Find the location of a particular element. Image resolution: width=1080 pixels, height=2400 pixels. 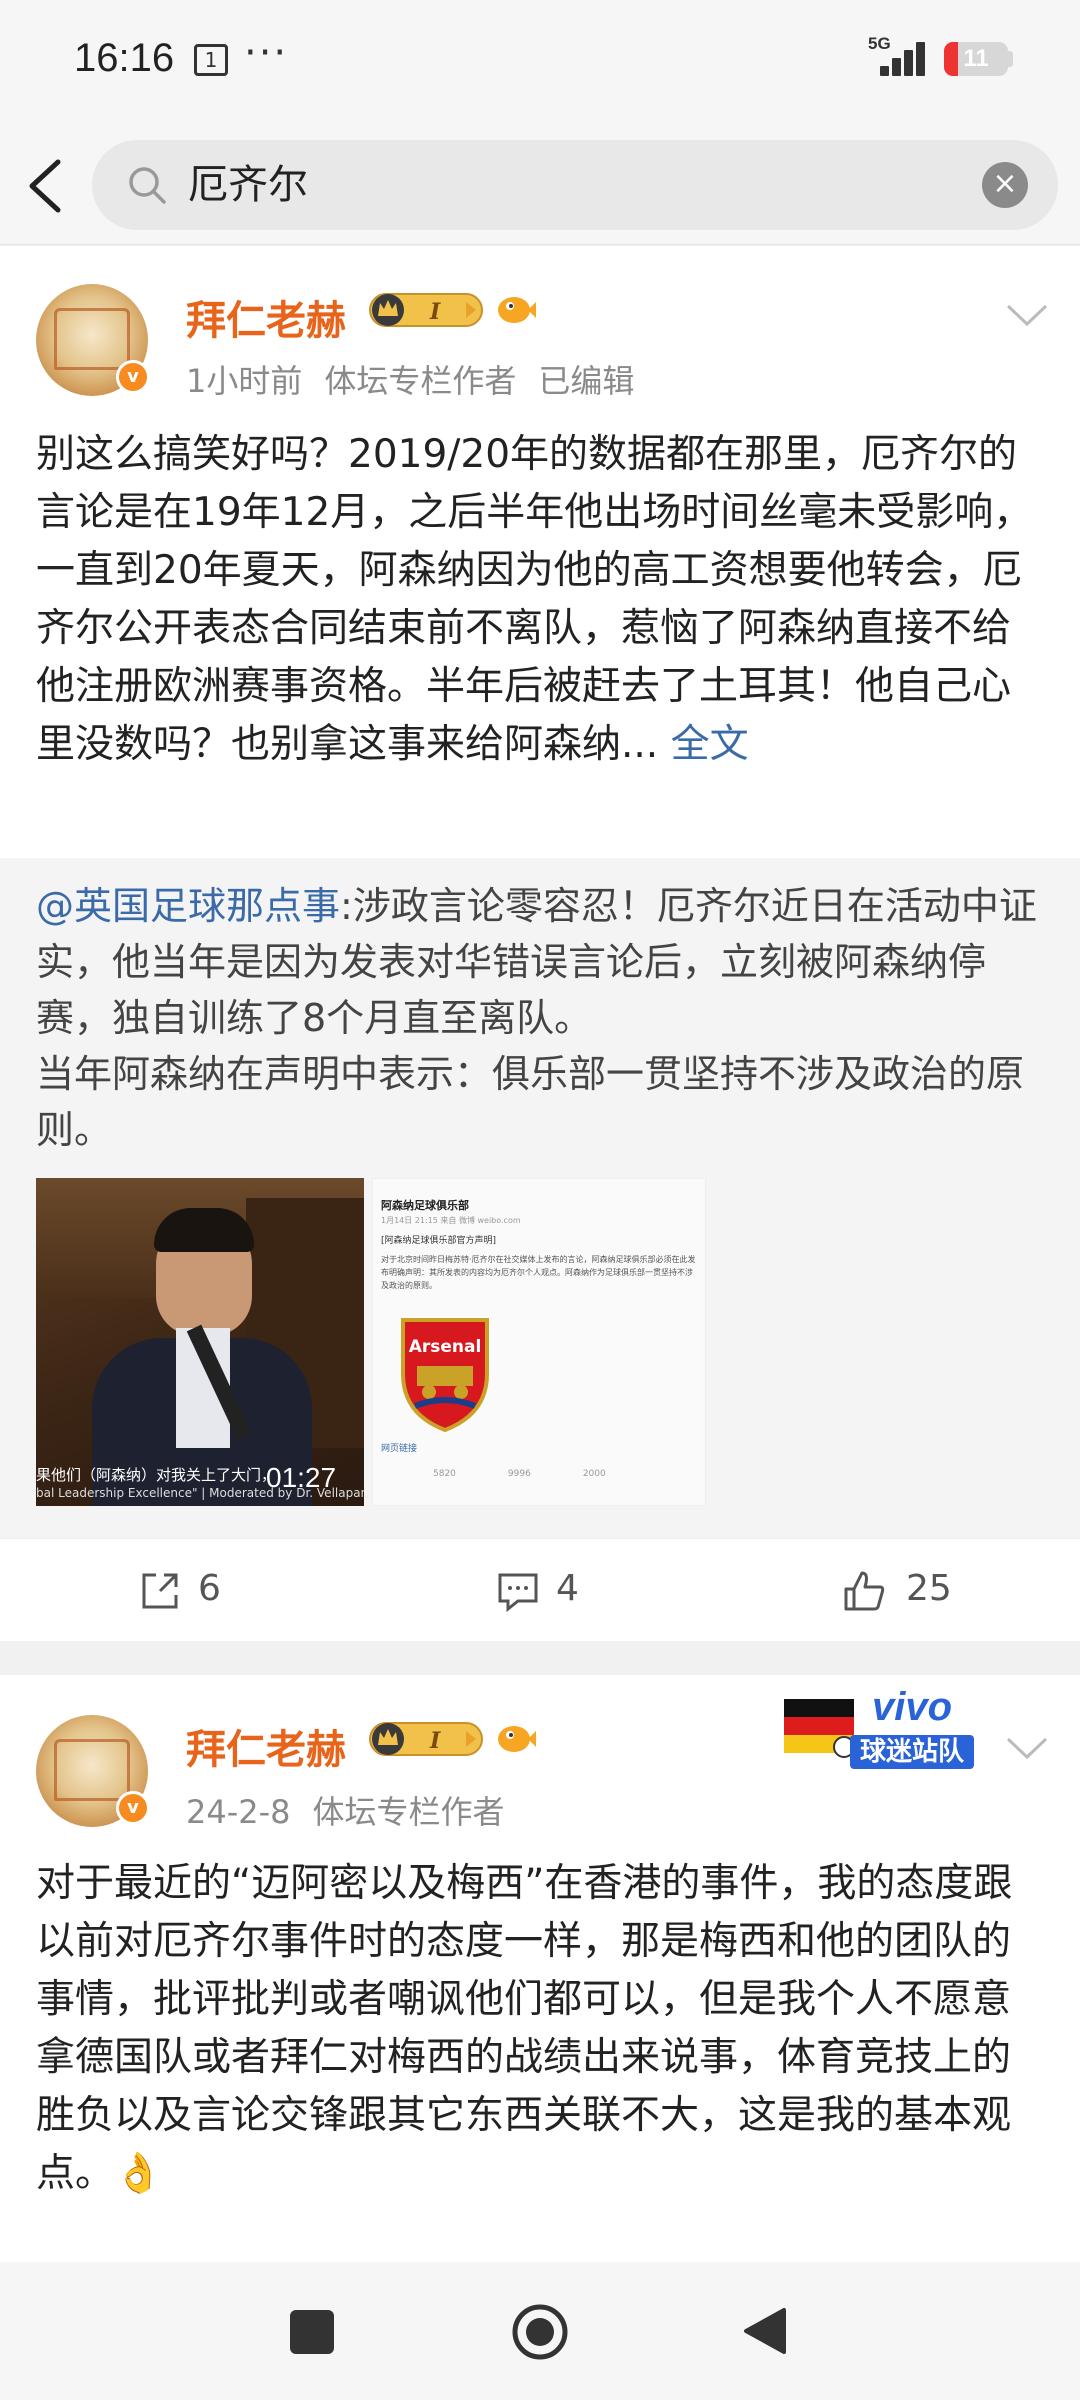

fan-badge-label: 球迷站队 is located at coordinates (912, 1752).